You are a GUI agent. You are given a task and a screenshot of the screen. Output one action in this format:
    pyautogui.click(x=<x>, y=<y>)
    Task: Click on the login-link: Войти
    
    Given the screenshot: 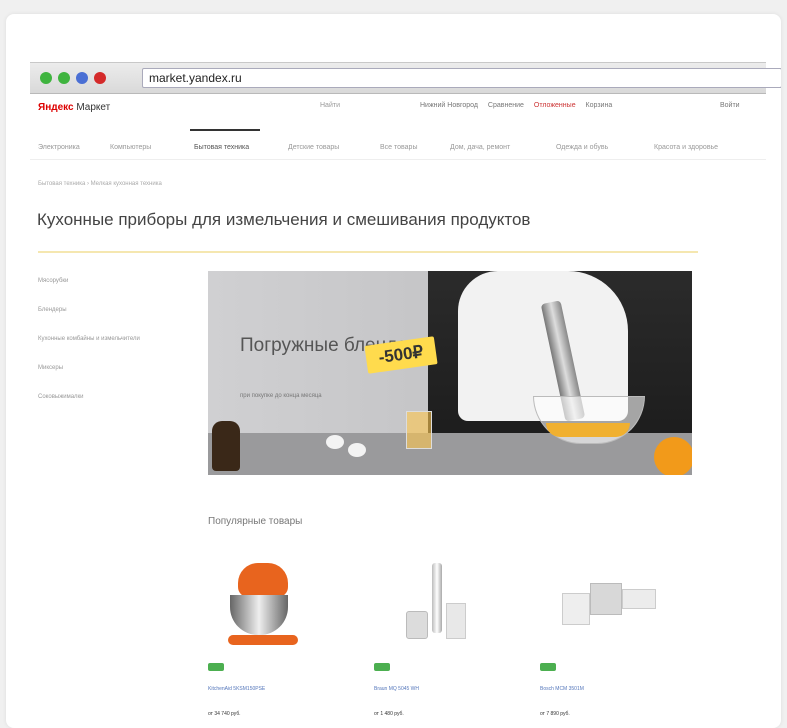 What is the action you would take?
    pyautogui.click(x=730, y=105)
    